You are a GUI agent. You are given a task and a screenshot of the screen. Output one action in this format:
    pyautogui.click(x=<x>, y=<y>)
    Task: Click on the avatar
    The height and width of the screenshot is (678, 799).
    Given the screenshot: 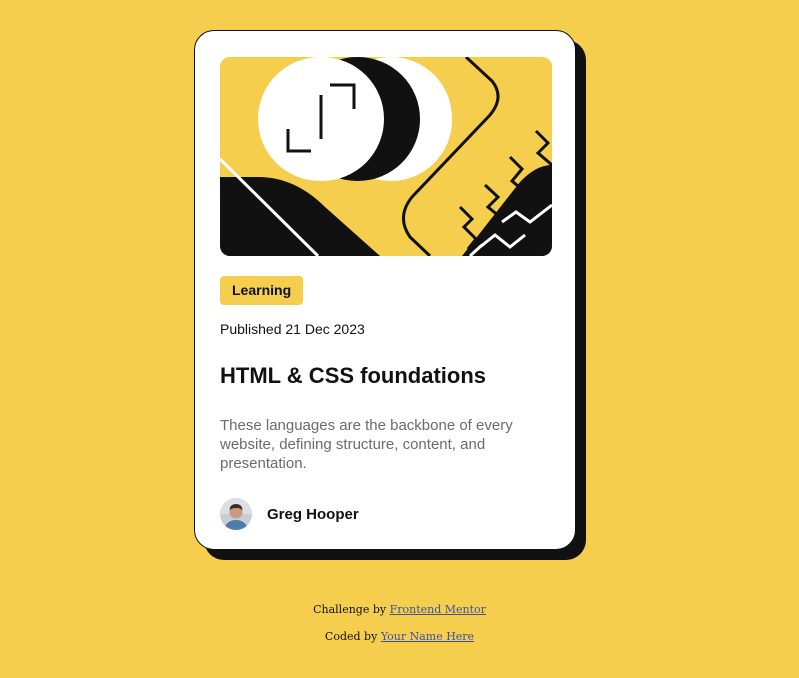 What is the action you would take?
    pyautogui.click(x=236, y=514)
    